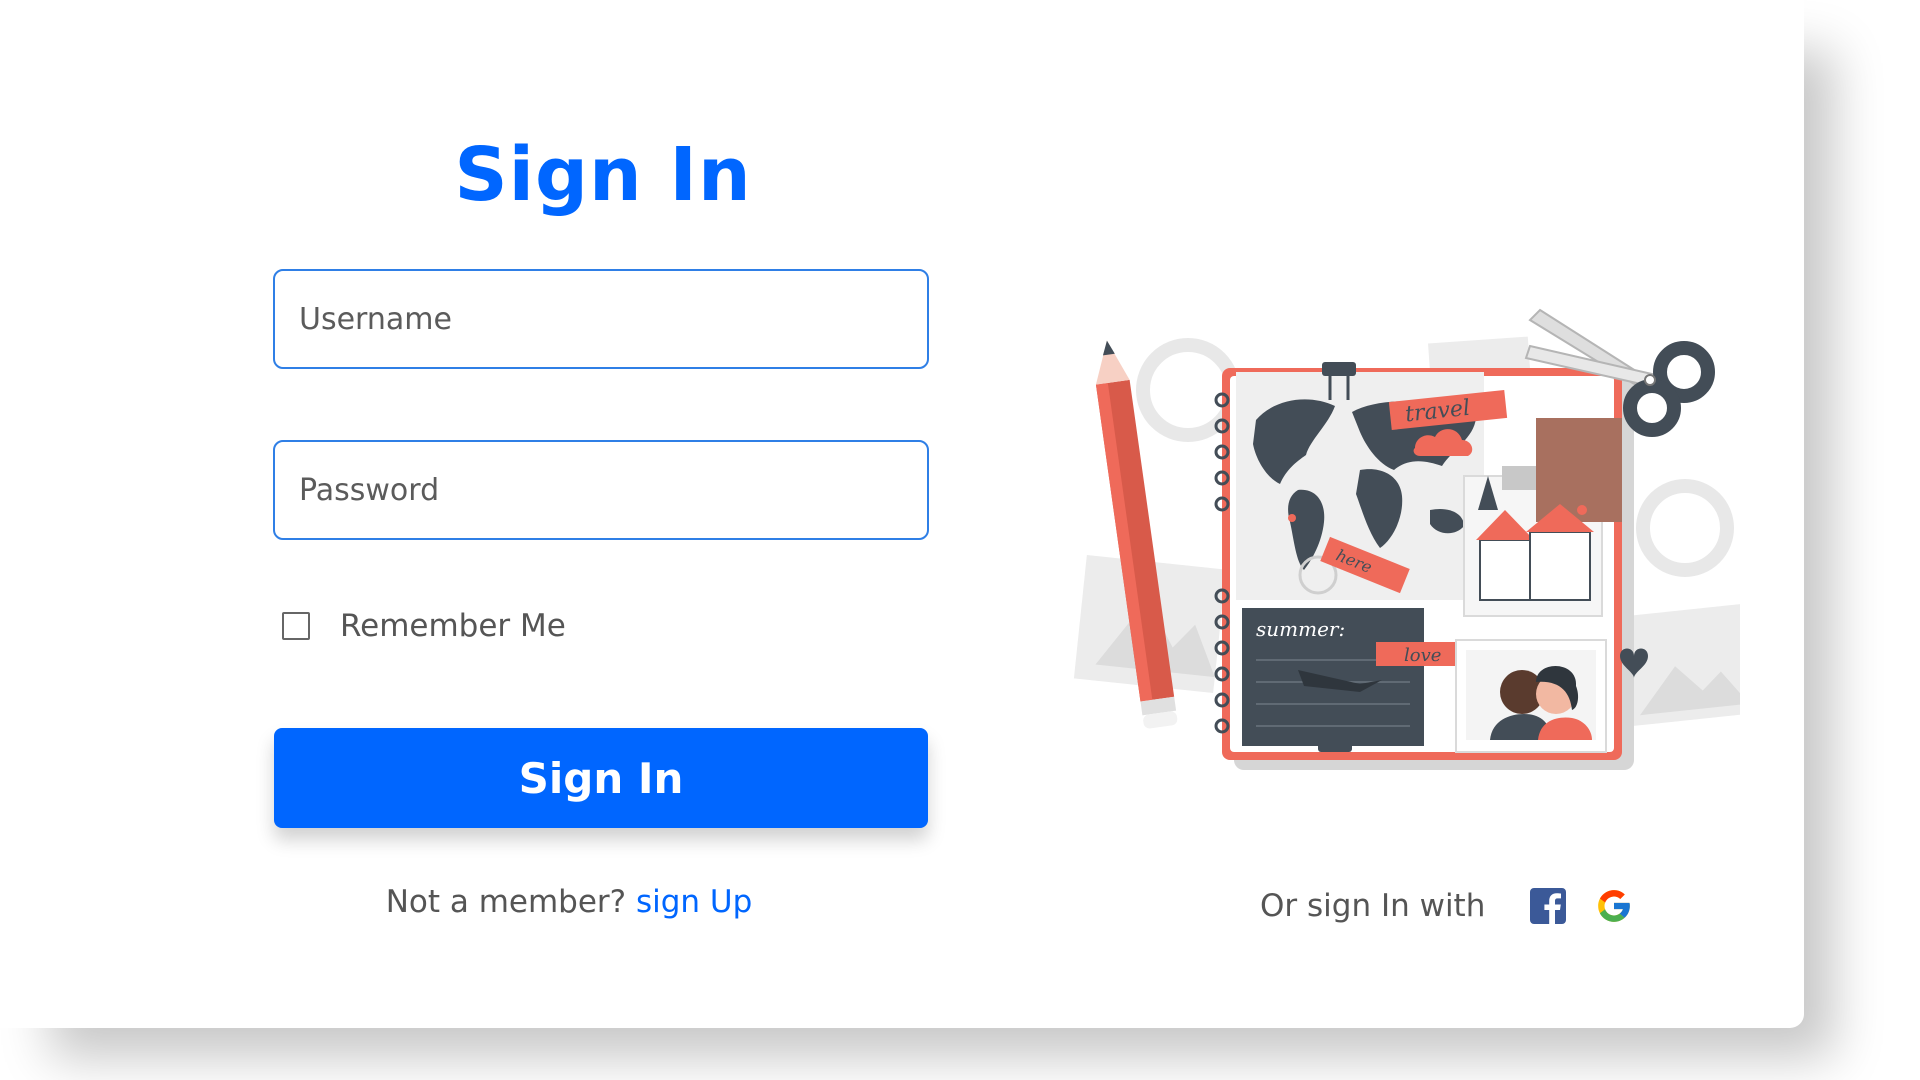 The width and height of the screenshot is (1920, 1080). I want to click on signup-prompt: Not a member? sign Up, so click(569, 902).